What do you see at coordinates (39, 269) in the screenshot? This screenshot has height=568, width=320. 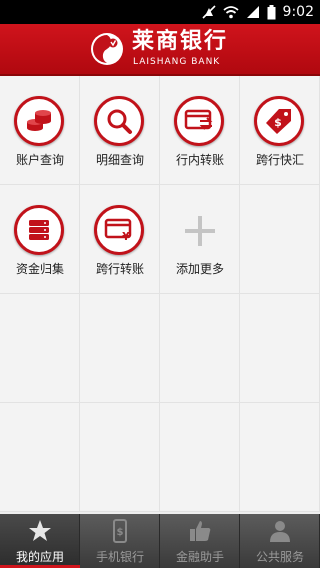 I see `tile-label: 资金归集` at bounding box center [39, 269].